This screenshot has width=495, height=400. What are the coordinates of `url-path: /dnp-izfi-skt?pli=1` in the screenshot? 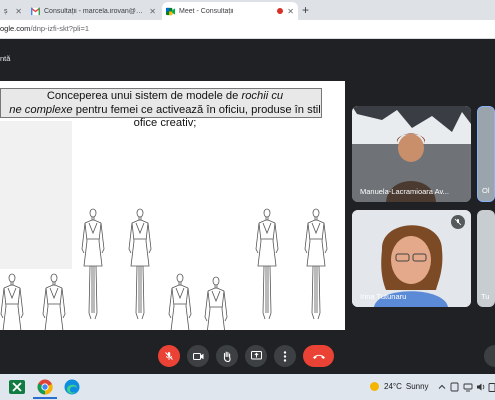 It's located at (60, 28).